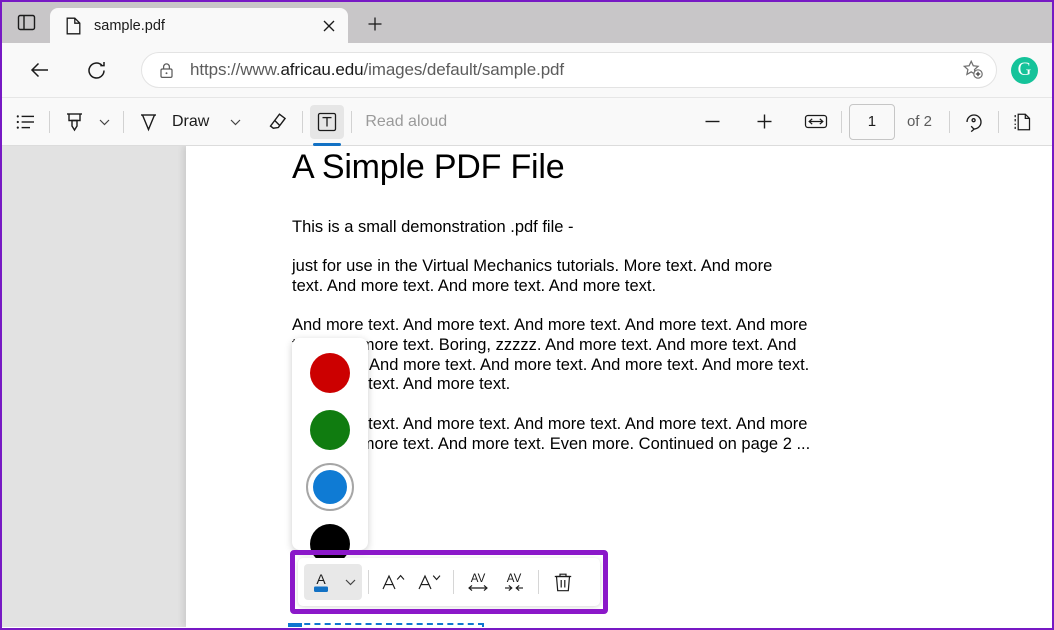 The width and height of the screenshot is (1054, 630). I want to click on pdf-toolbar: Draw Read aloud 1 of 2, so click(527, 122).